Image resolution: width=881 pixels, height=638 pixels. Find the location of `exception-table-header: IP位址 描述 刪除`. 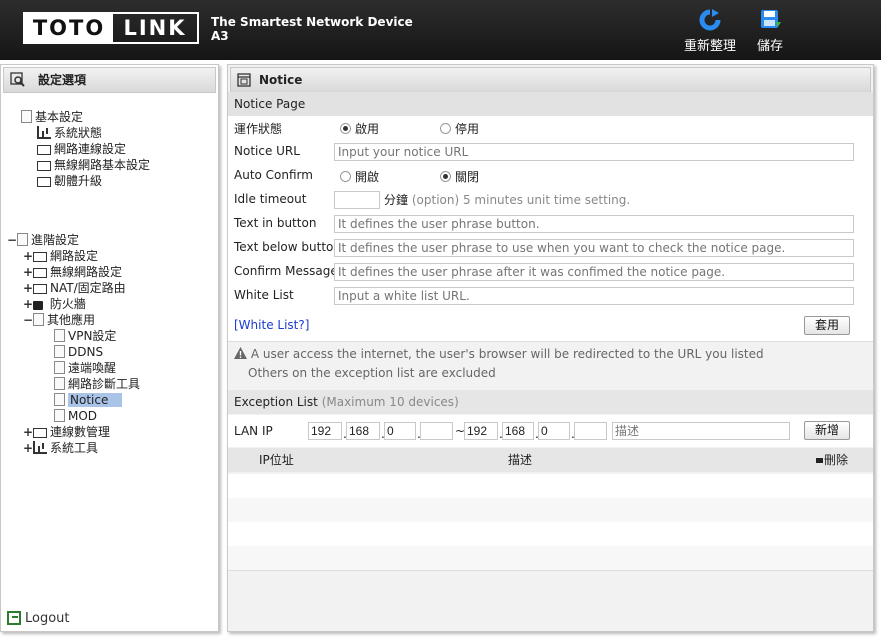

exception-table-header: IP位址 描述 刪除 is located at coordinates (550, 460).